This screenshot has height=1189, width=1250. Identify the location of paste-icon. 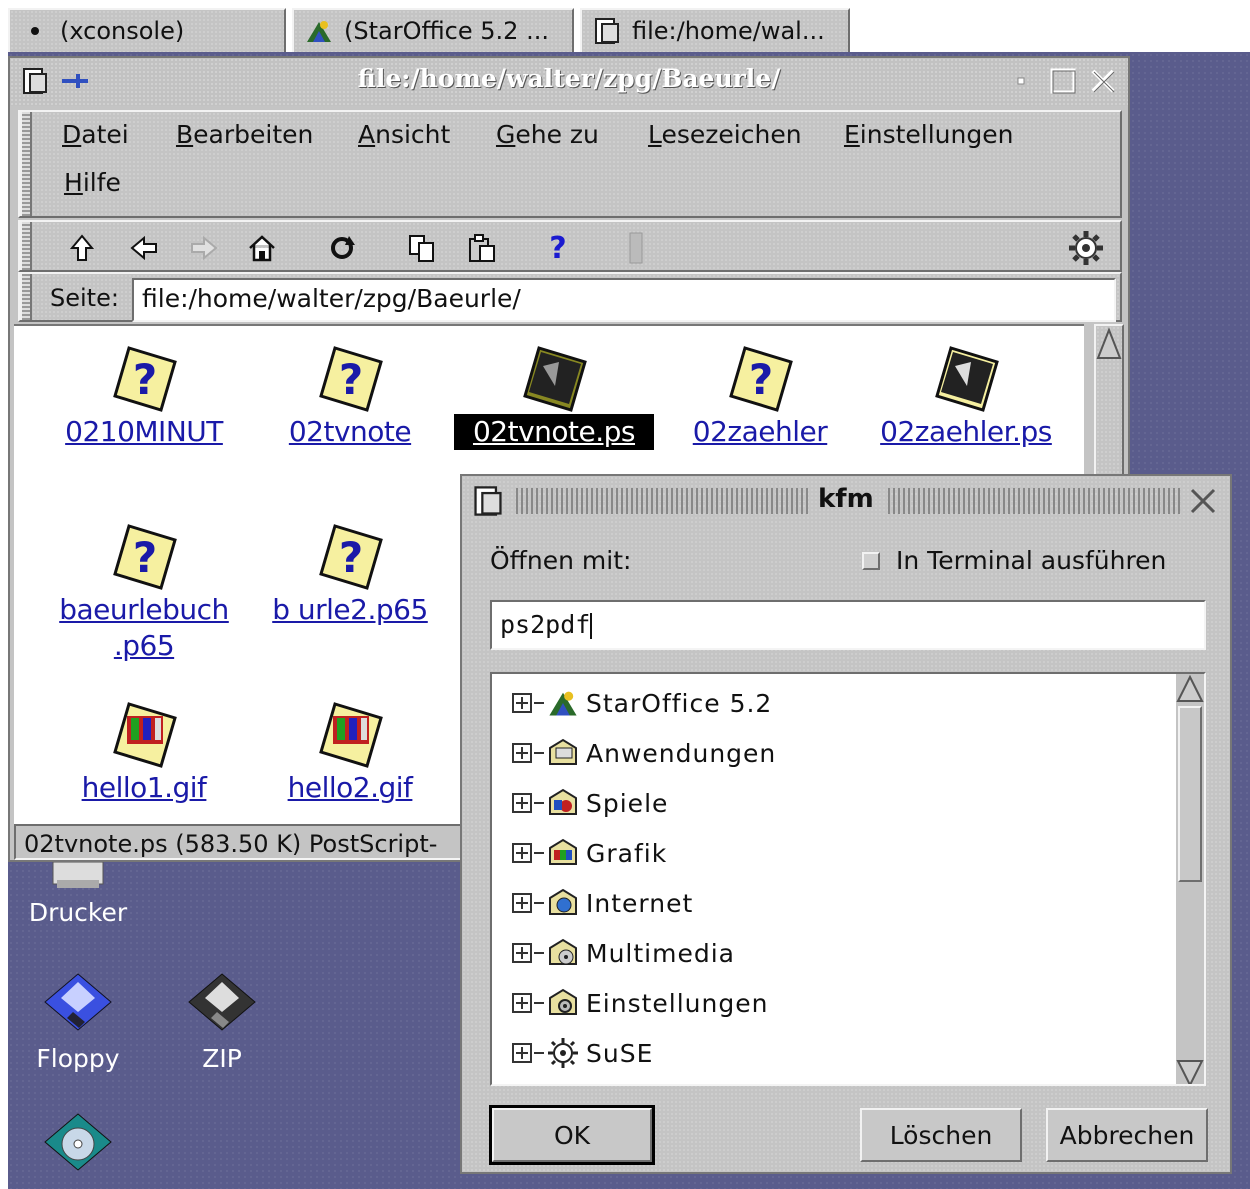
(482, 248).